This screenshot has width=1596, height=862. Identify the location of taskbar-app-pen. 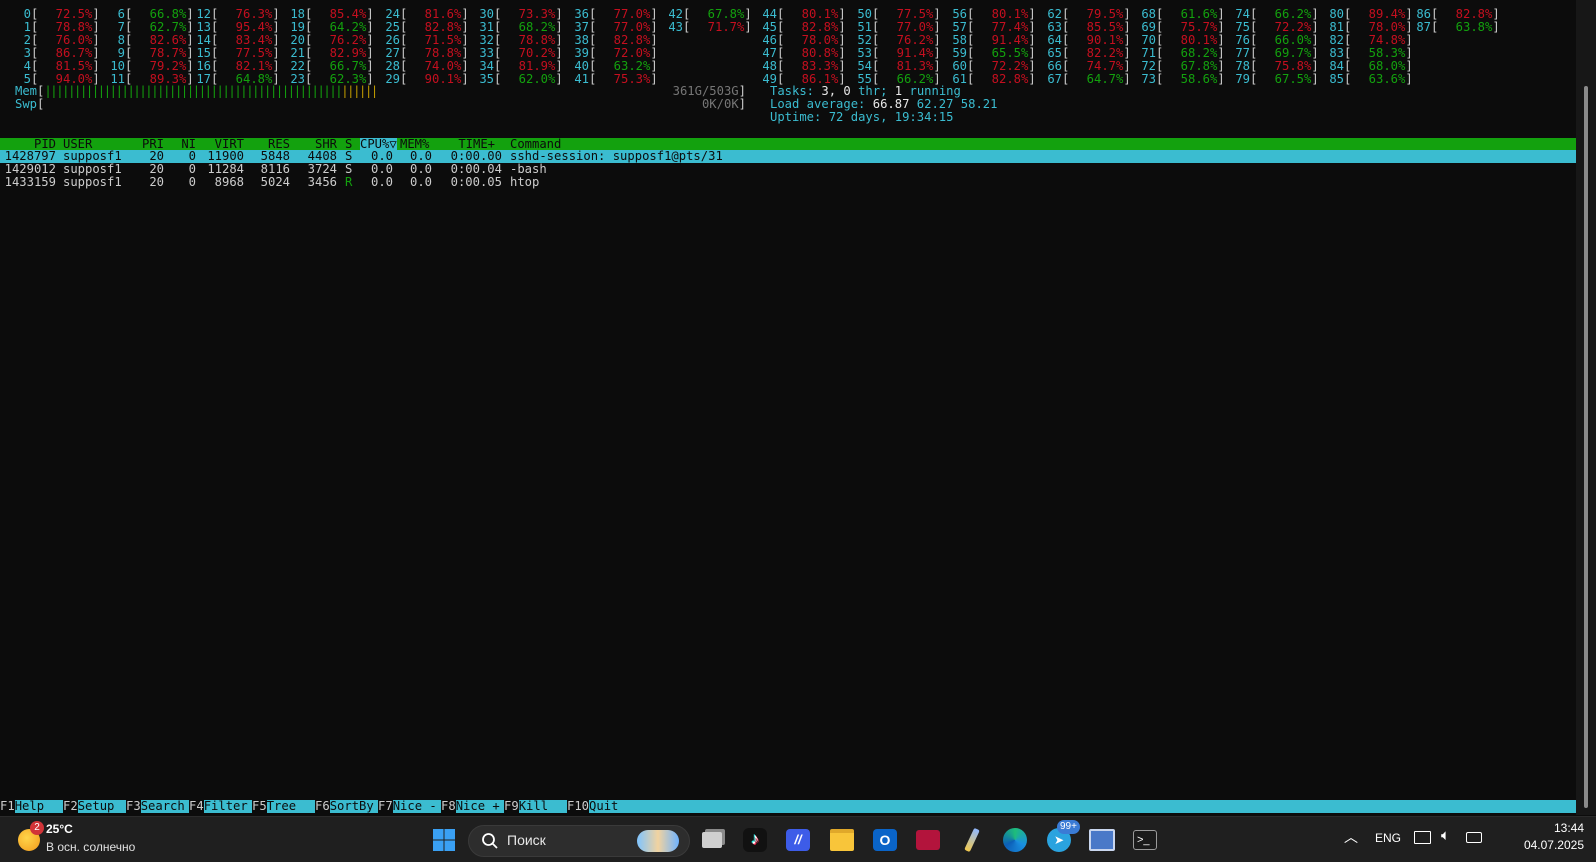
(972, 840).